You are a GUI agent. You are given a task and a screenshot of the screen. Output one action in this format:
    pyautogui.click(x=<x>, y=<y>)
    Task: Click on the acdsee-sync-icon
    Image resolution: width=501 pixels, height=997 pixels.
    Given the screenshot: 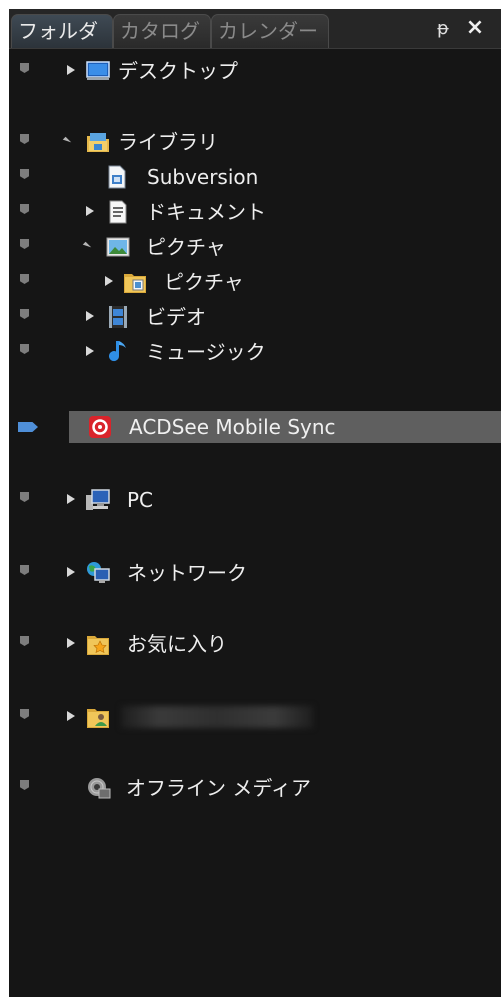 What is the action you would take?
    pyautogui.click(x=100, y=427)
    